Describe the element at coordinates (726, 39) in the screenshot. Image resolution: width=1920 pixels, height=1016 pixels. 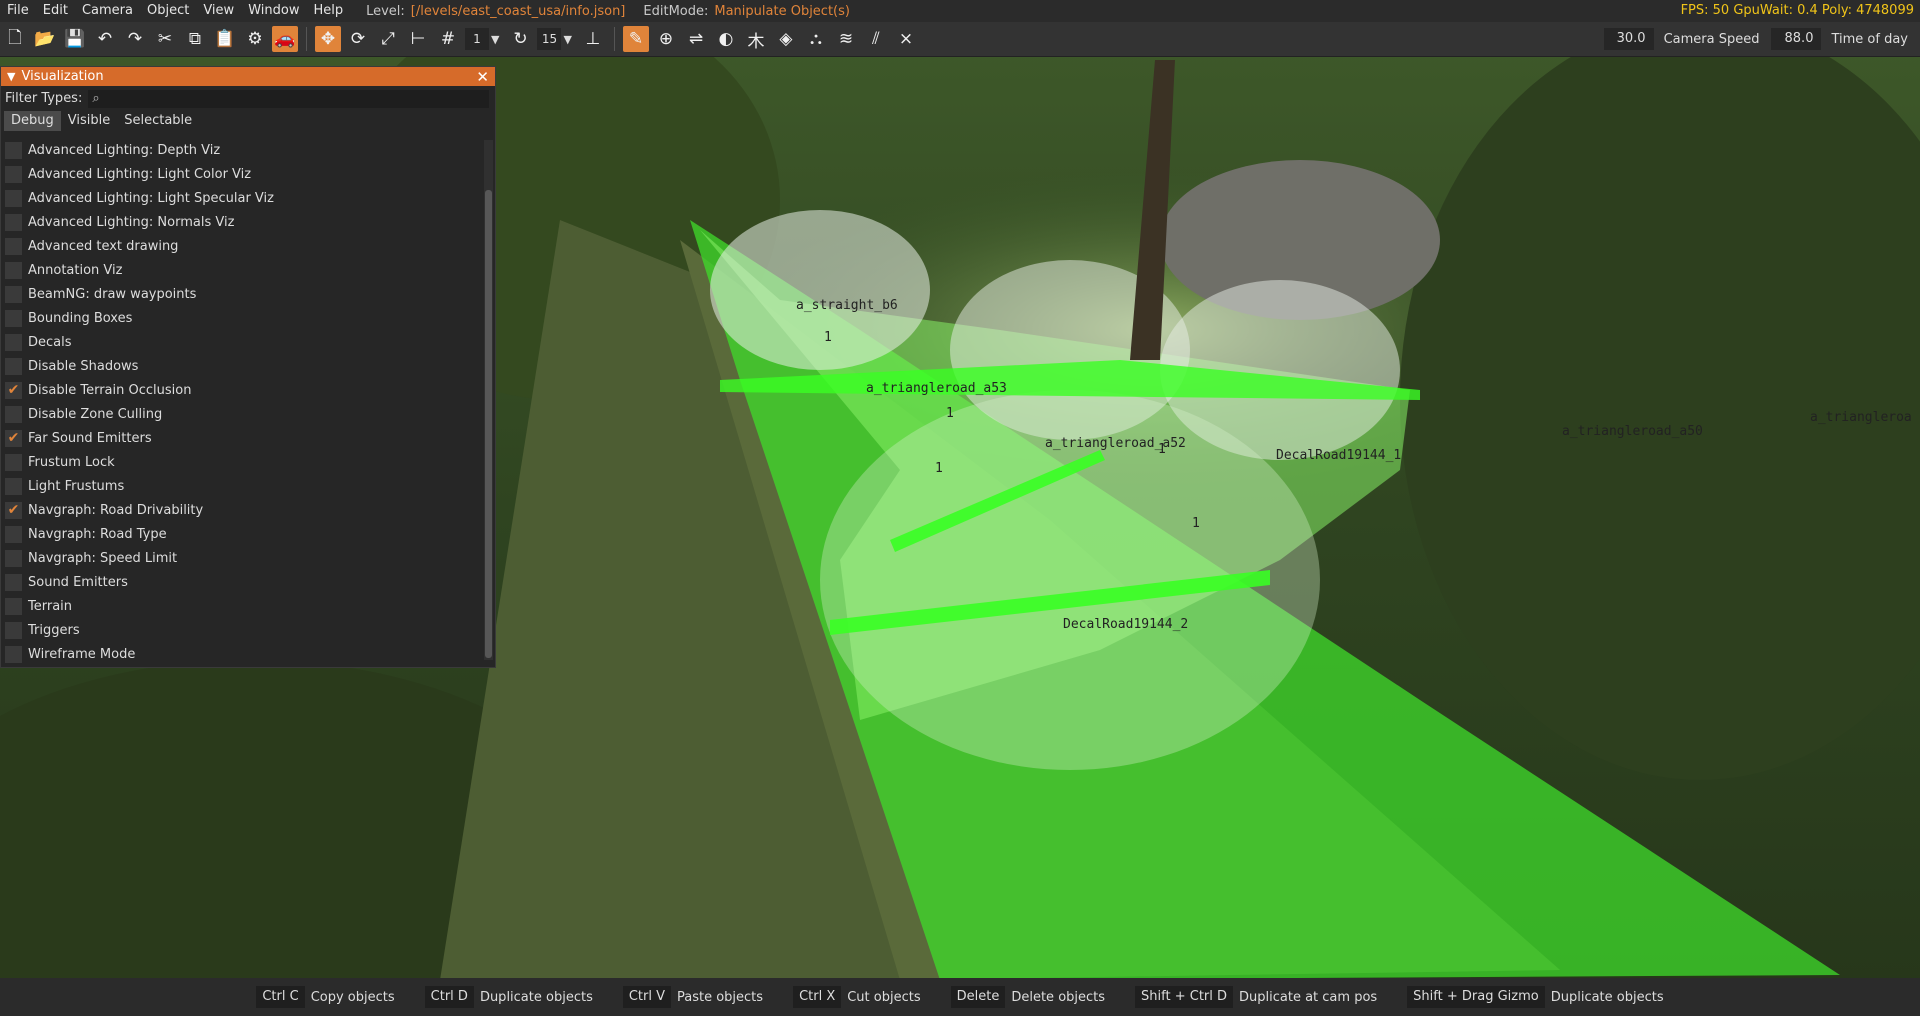
I see `terrain-paint-icon: ◐` at that location.